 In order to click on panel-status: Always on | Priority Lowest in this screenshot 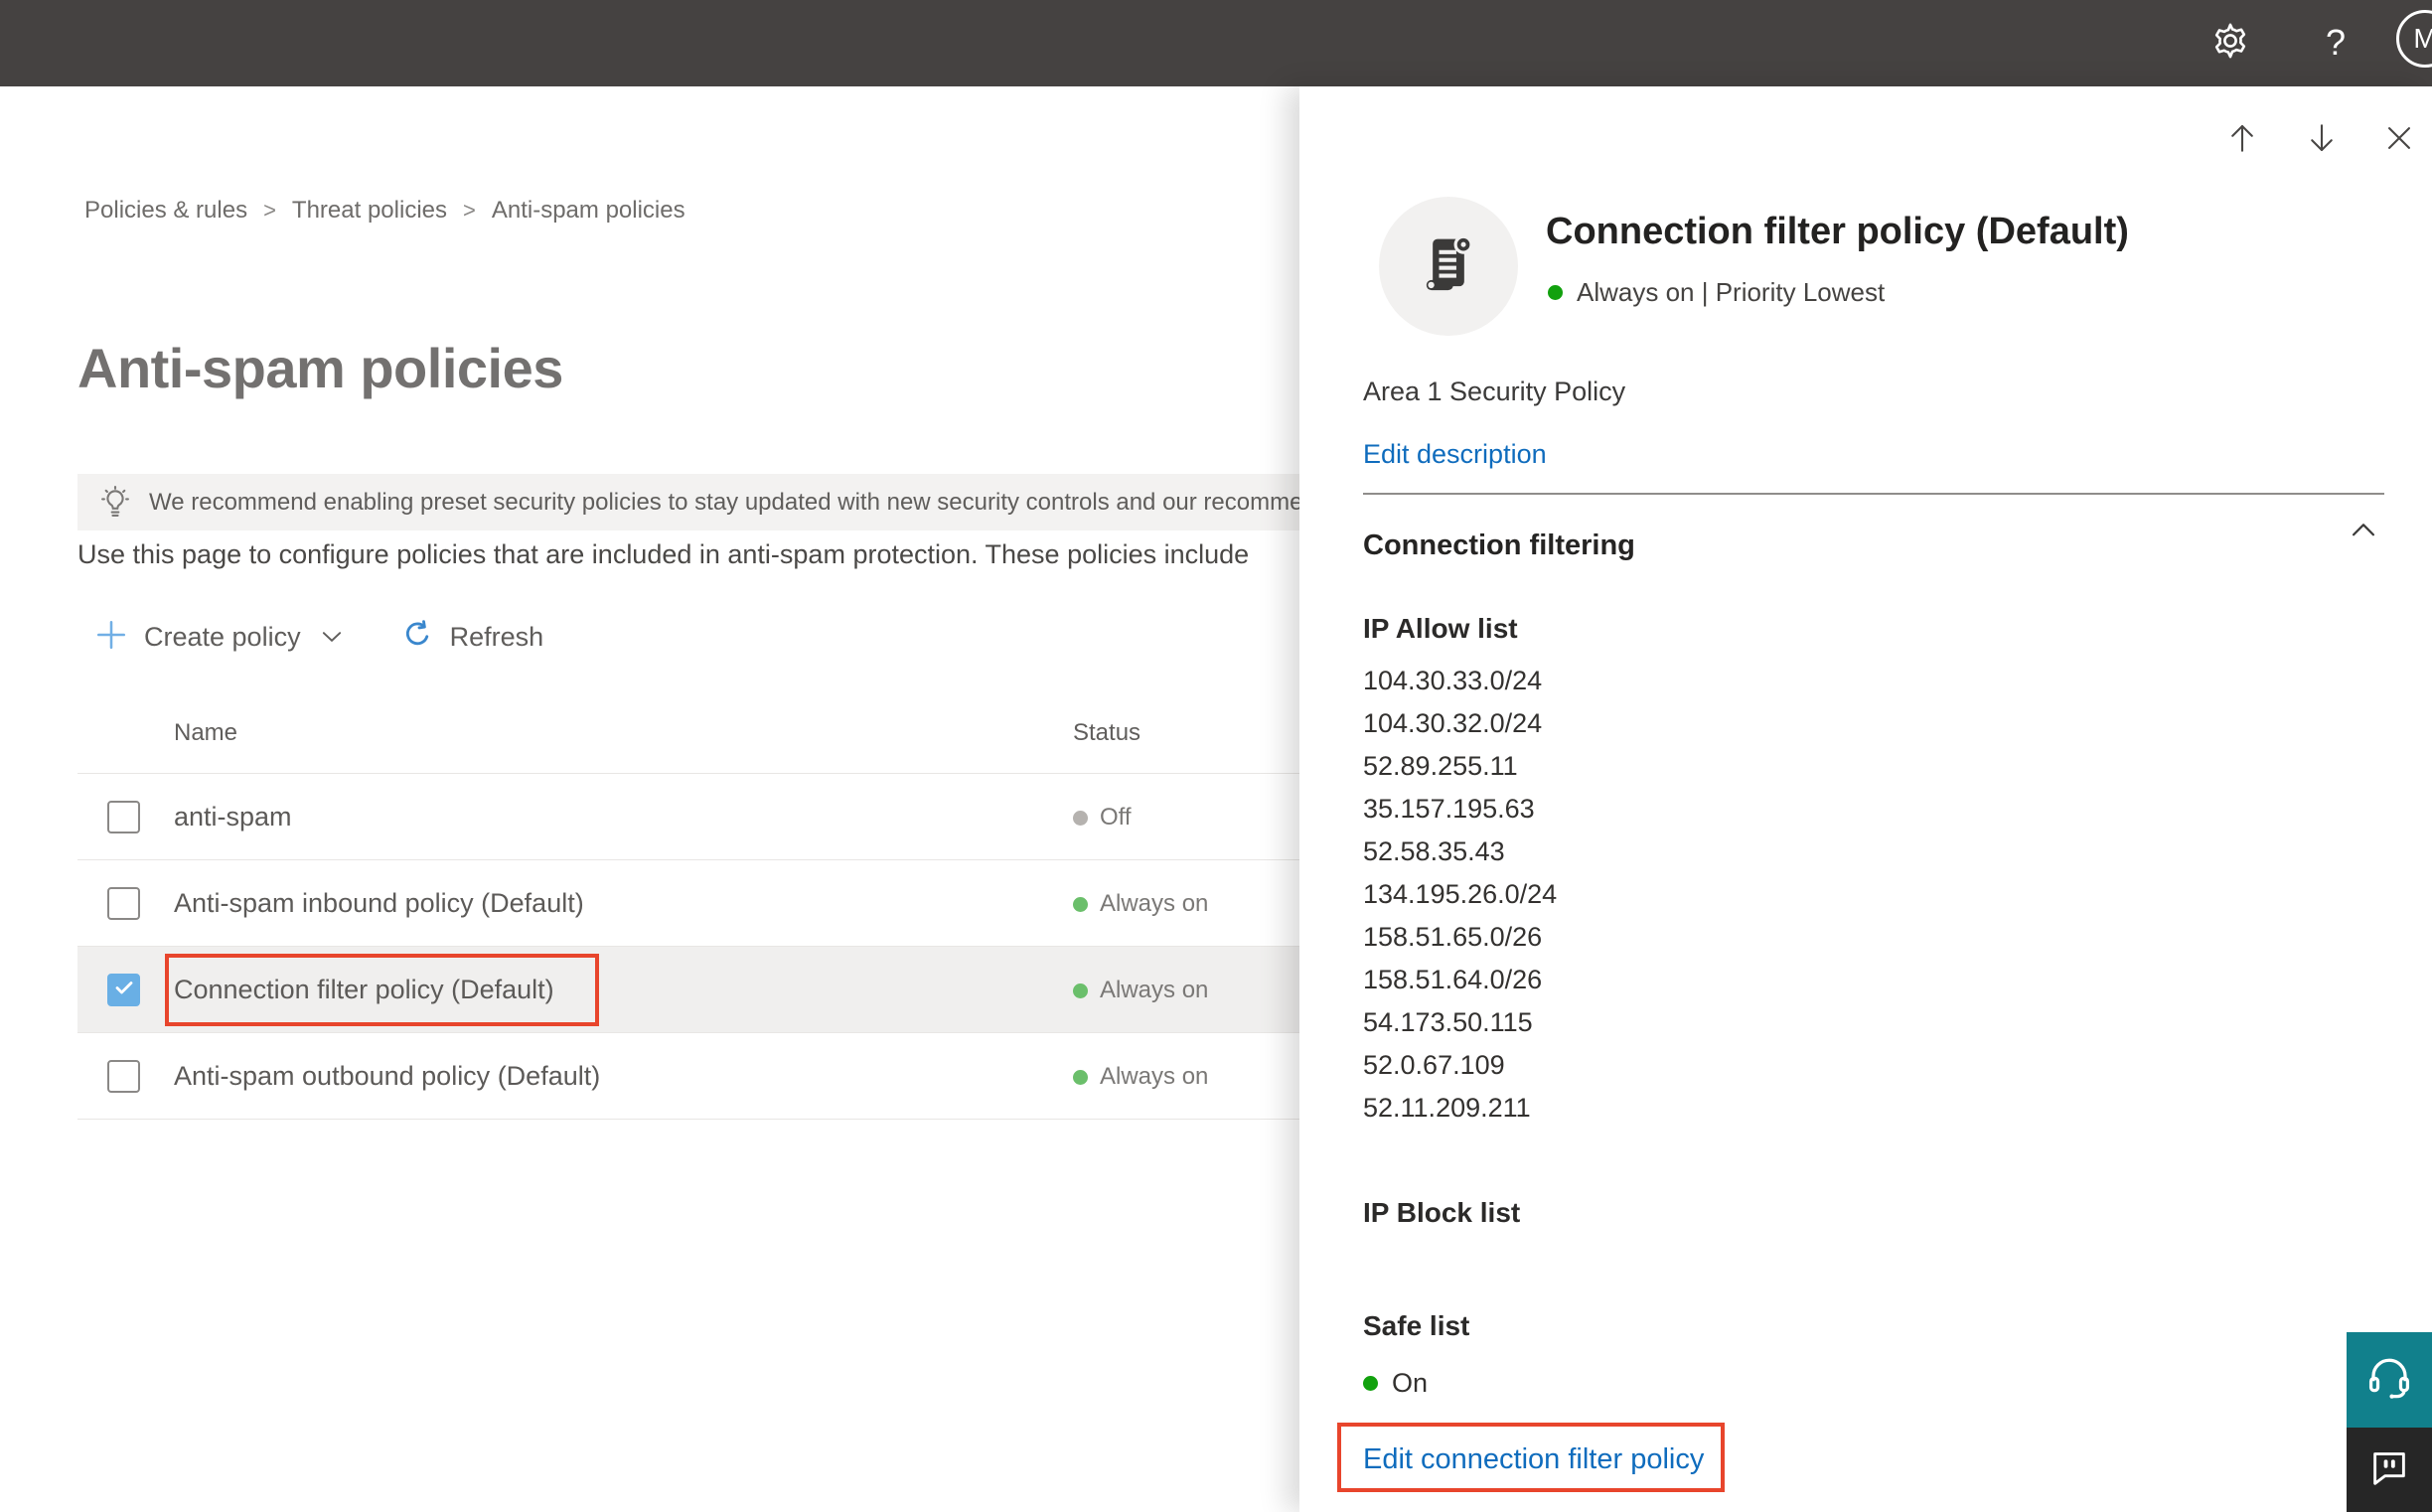, I will do `click(1716, 292)`.